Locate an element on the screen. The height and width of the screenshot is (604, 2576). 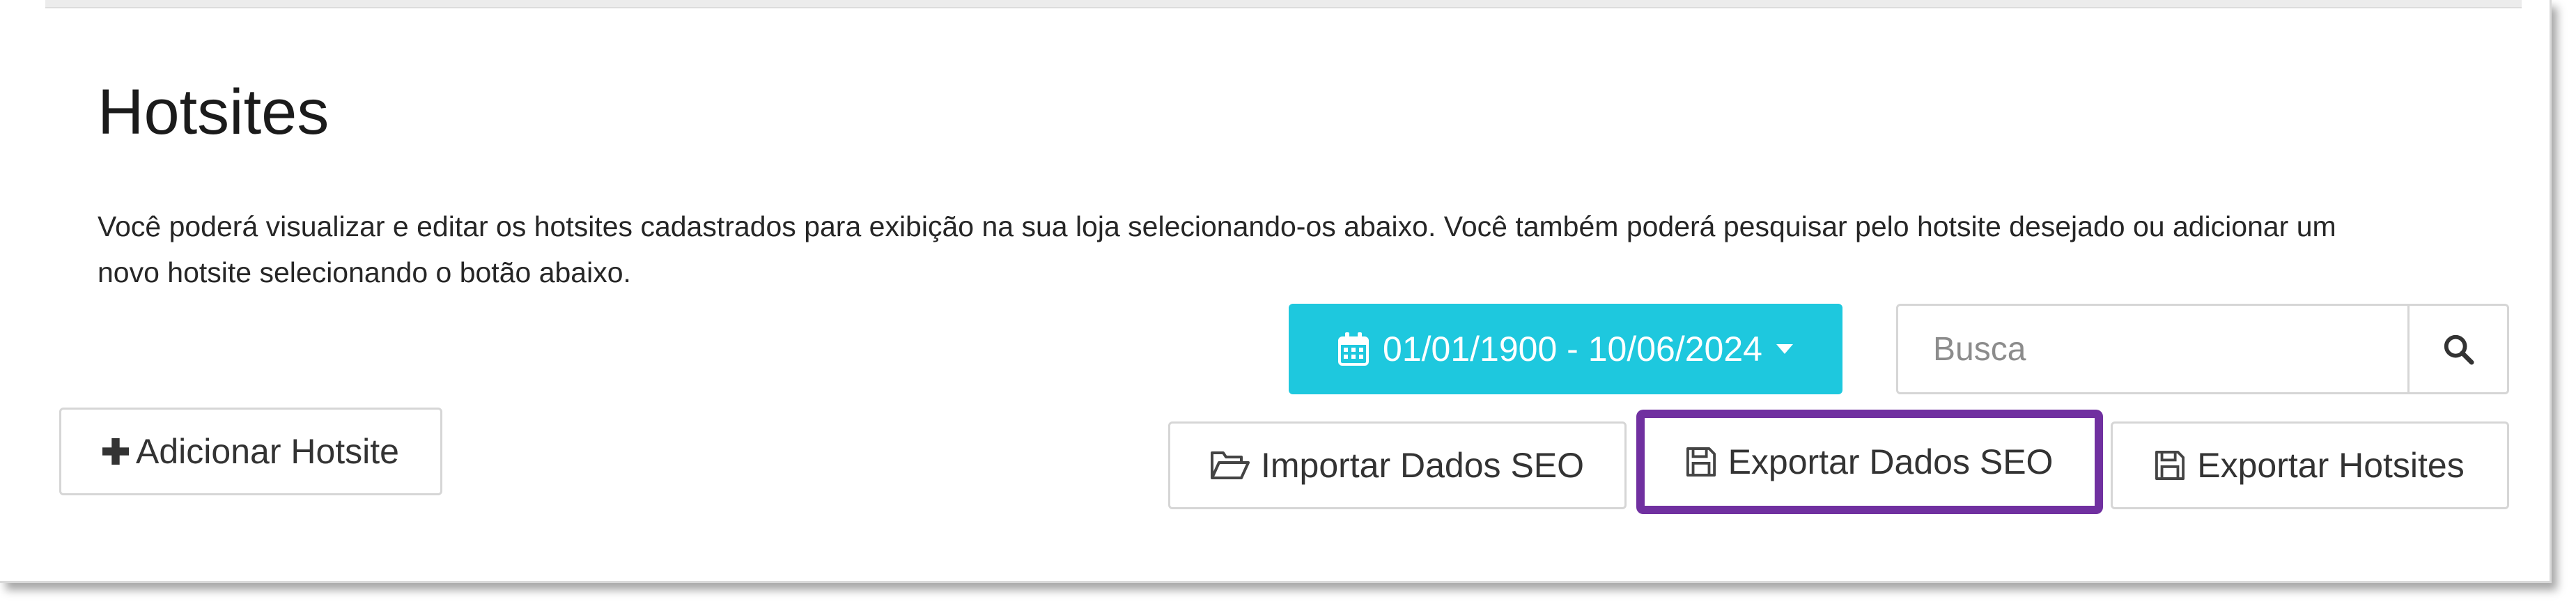
page-title: Hotsites is located at coordinates (213, 113).